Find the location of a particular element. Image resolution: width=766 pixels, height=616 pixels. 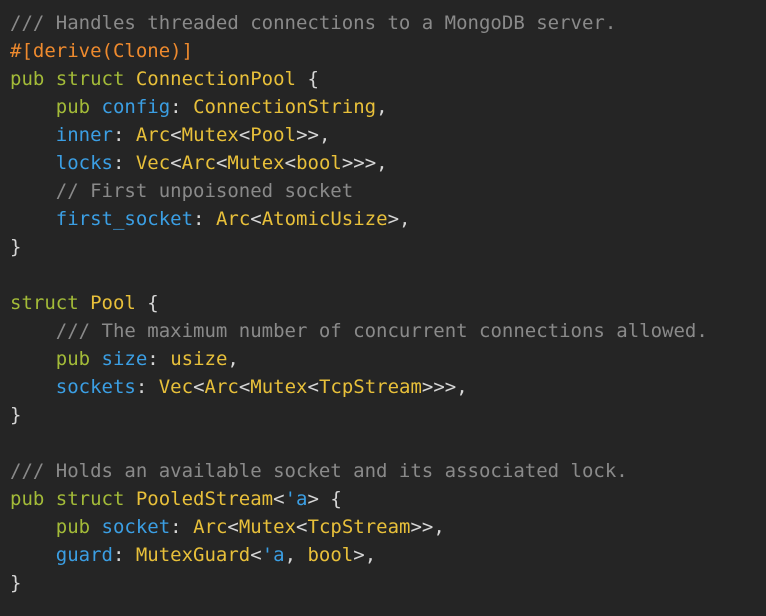

code-line: #[derive(Clone)] is located at coordinates (388, 51).